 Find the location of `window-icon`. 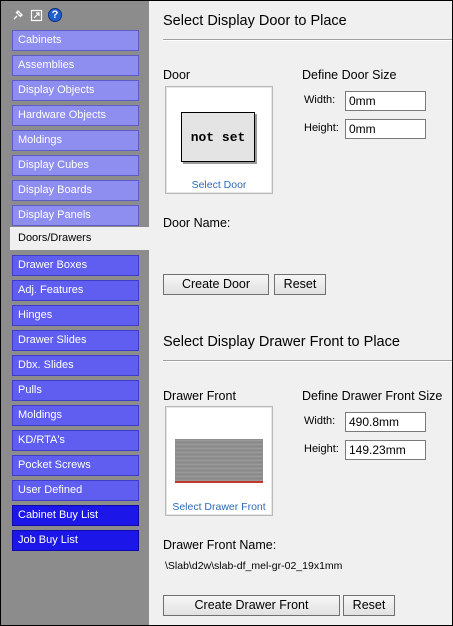

window-icon is located at coordinates (36, 15).